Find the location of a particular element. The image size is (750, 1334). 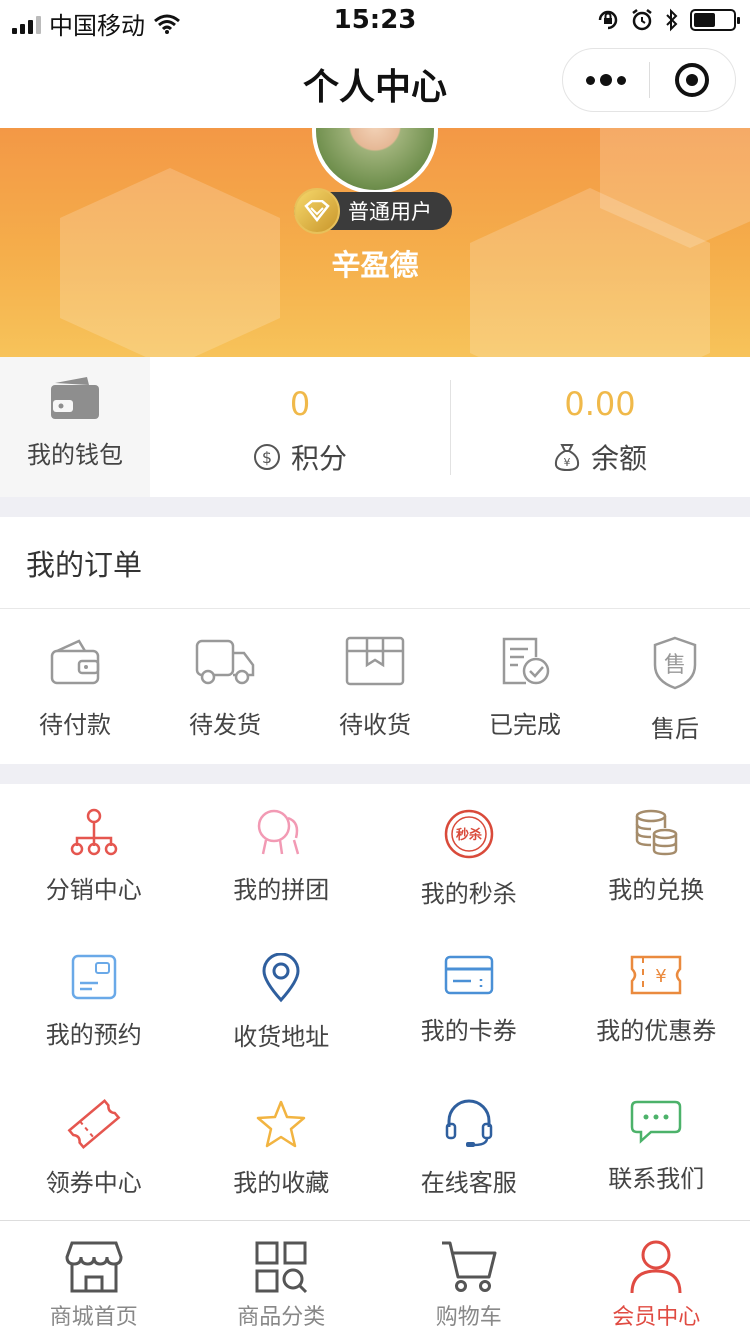

tab-home: 商城首页 is located at coordinates (94, 1277).